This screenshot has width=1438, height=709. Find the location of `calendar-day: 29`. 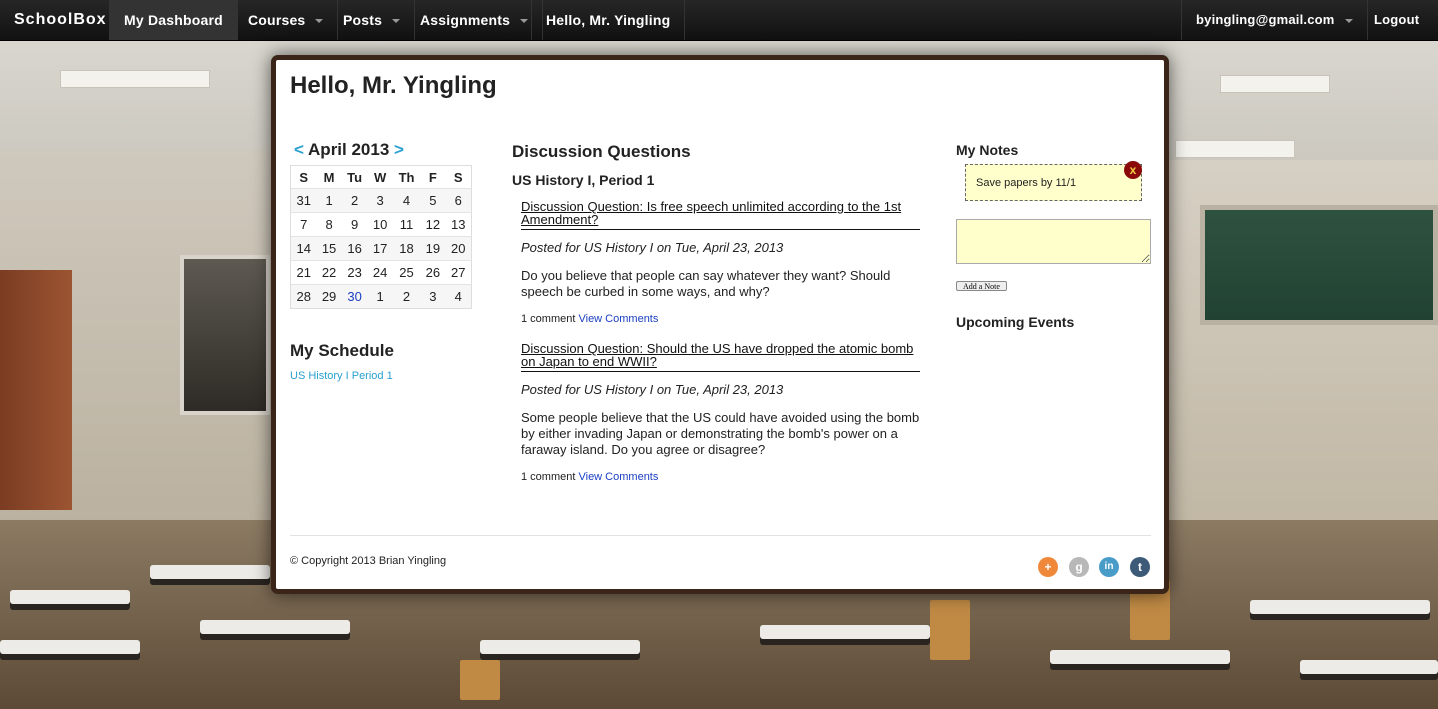

calendar-day: 29 is located at coordinates (329, 296).